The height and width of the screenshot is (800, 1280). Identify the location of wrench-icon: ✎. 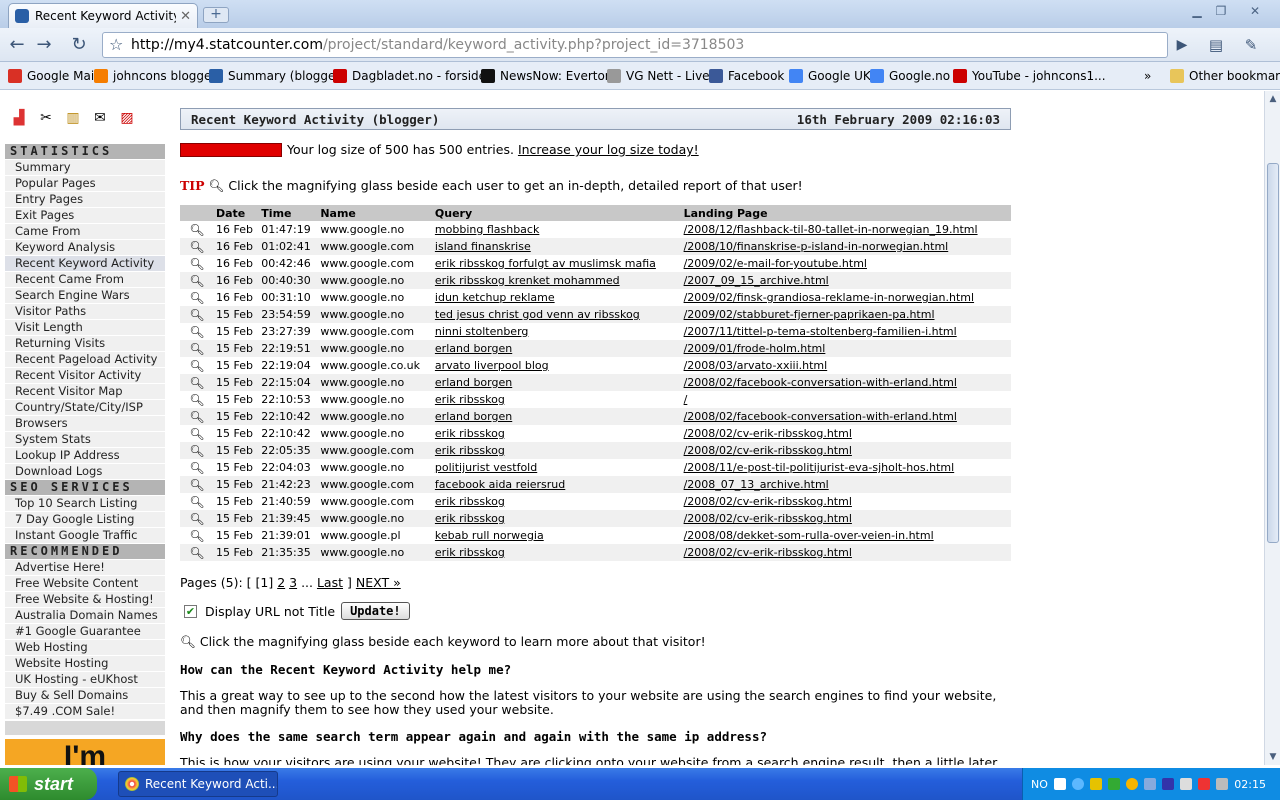
(1251, 45).